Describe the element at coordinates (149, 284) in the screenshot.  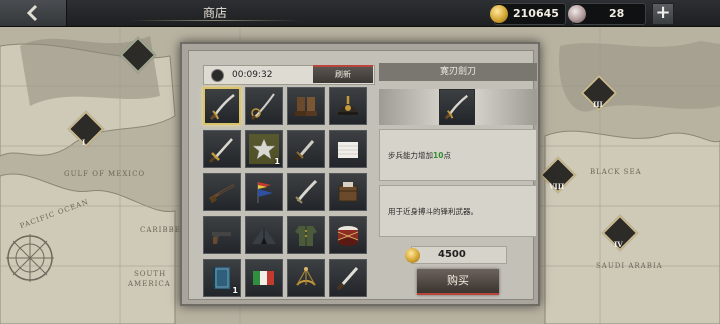
I see `map-label-america: AMERICA` at that location.